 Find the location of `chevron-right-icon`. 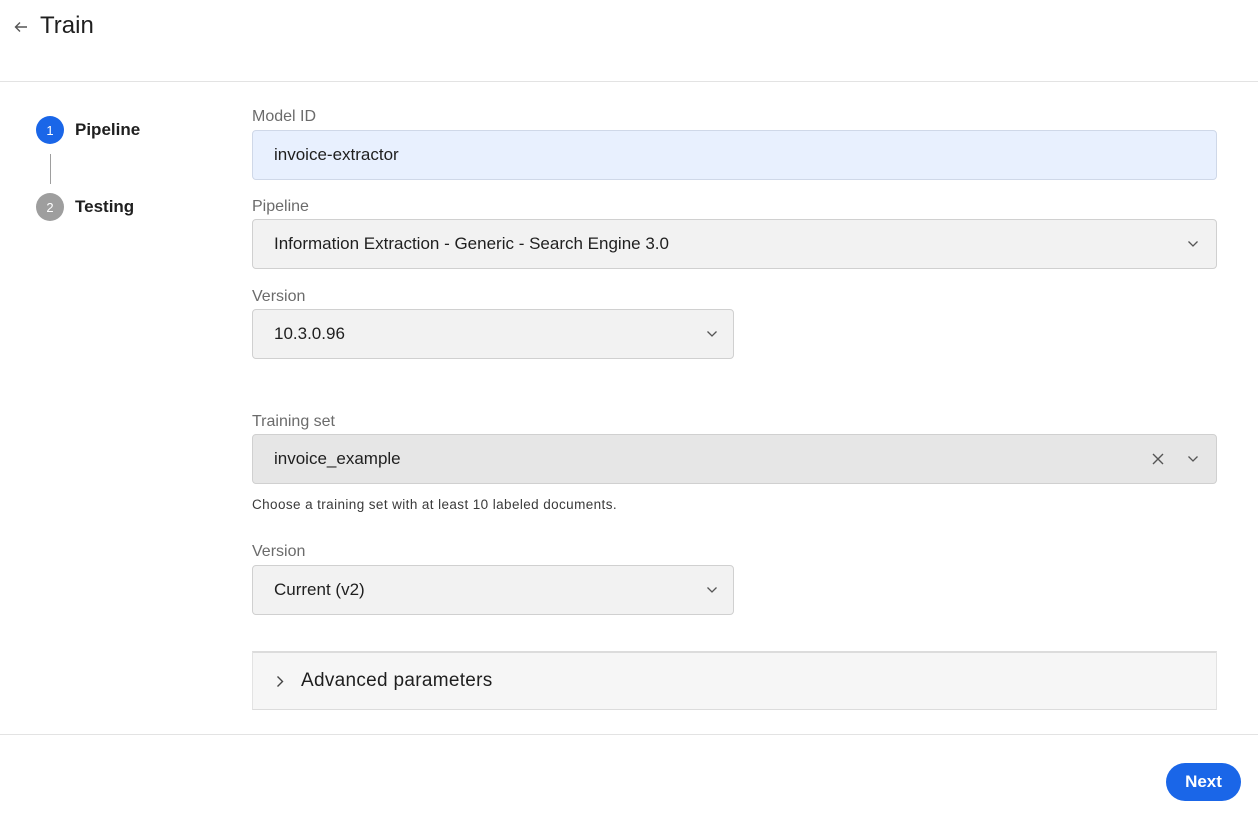

chevron-right-icon is located at coordinates (280, 681).